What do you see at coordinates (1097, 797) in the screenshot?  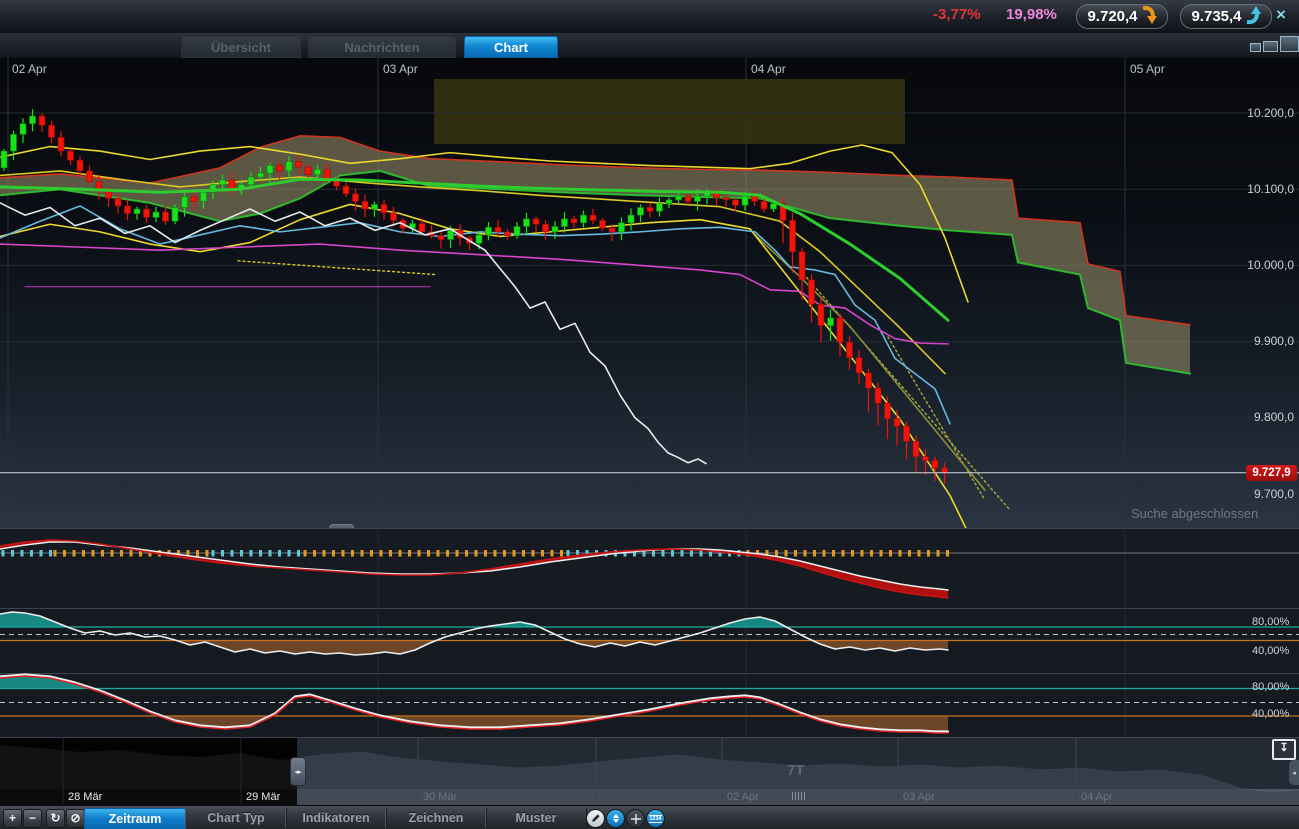 I see `nav-label-04apr: 04 Apr` at bounding box center [1097, 797].